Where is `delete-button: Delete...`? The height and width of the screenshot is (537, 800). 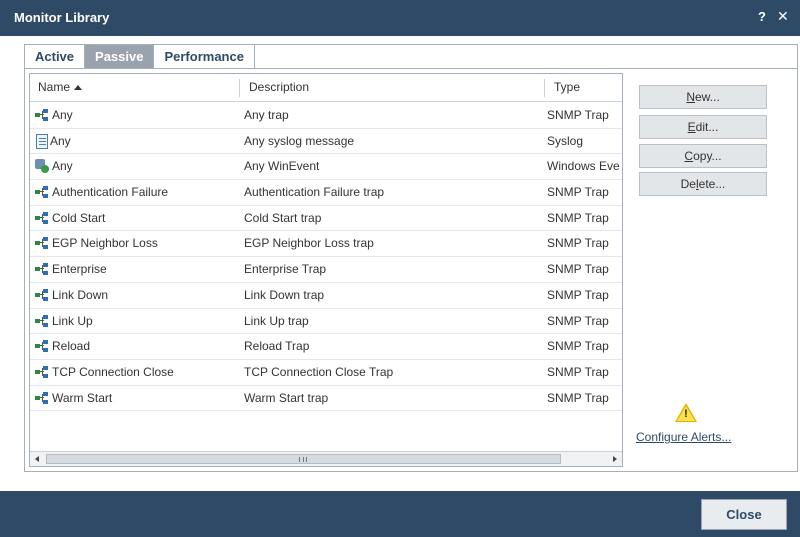 delete-button: Delete... is located at coordinates (703, 184).